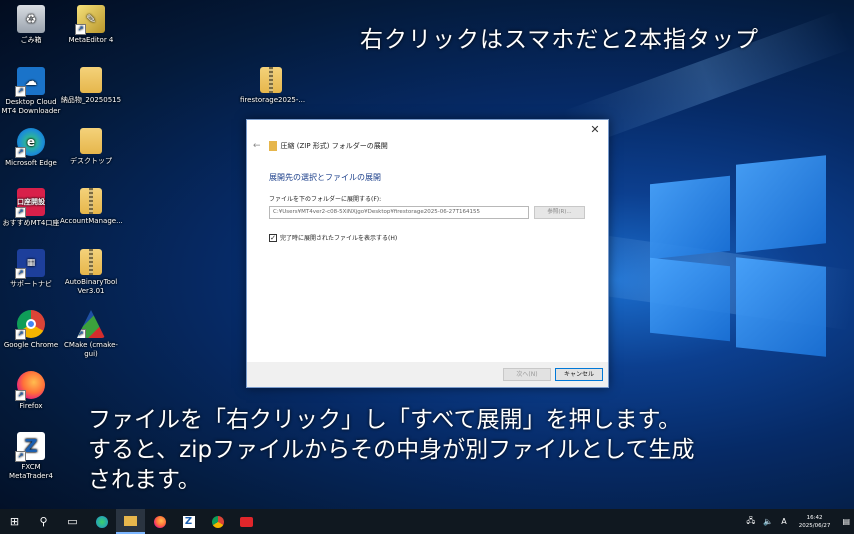  What do you see at coordinates (91, 349) in the screenshot?
I see `icon-label: CMake (cmake-gui)` at bounding box center [91, 349].